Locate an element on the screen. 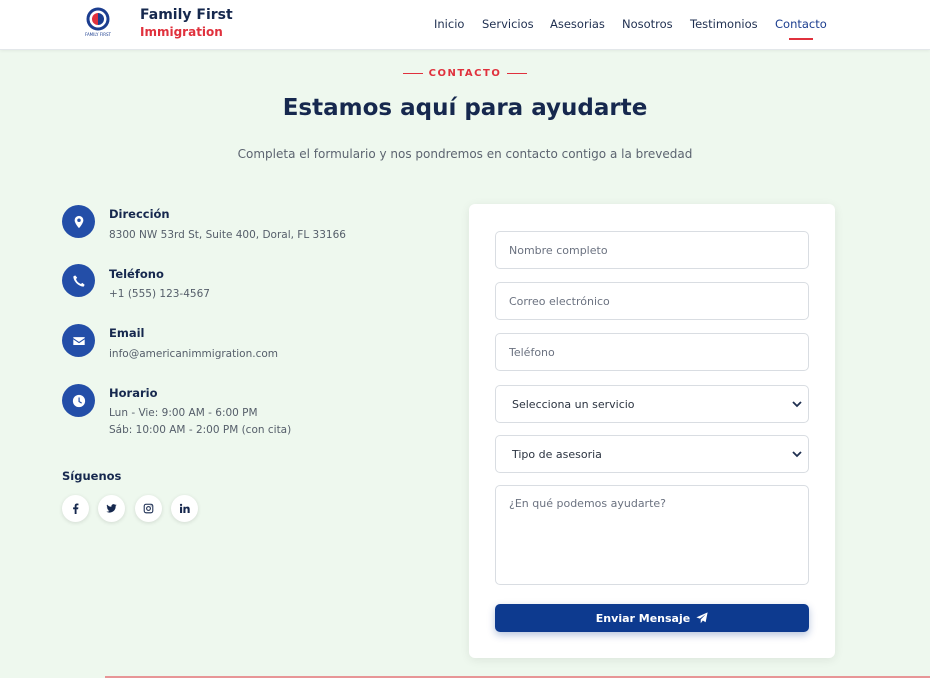  email-label: Email is located at coordinates (127, 333).